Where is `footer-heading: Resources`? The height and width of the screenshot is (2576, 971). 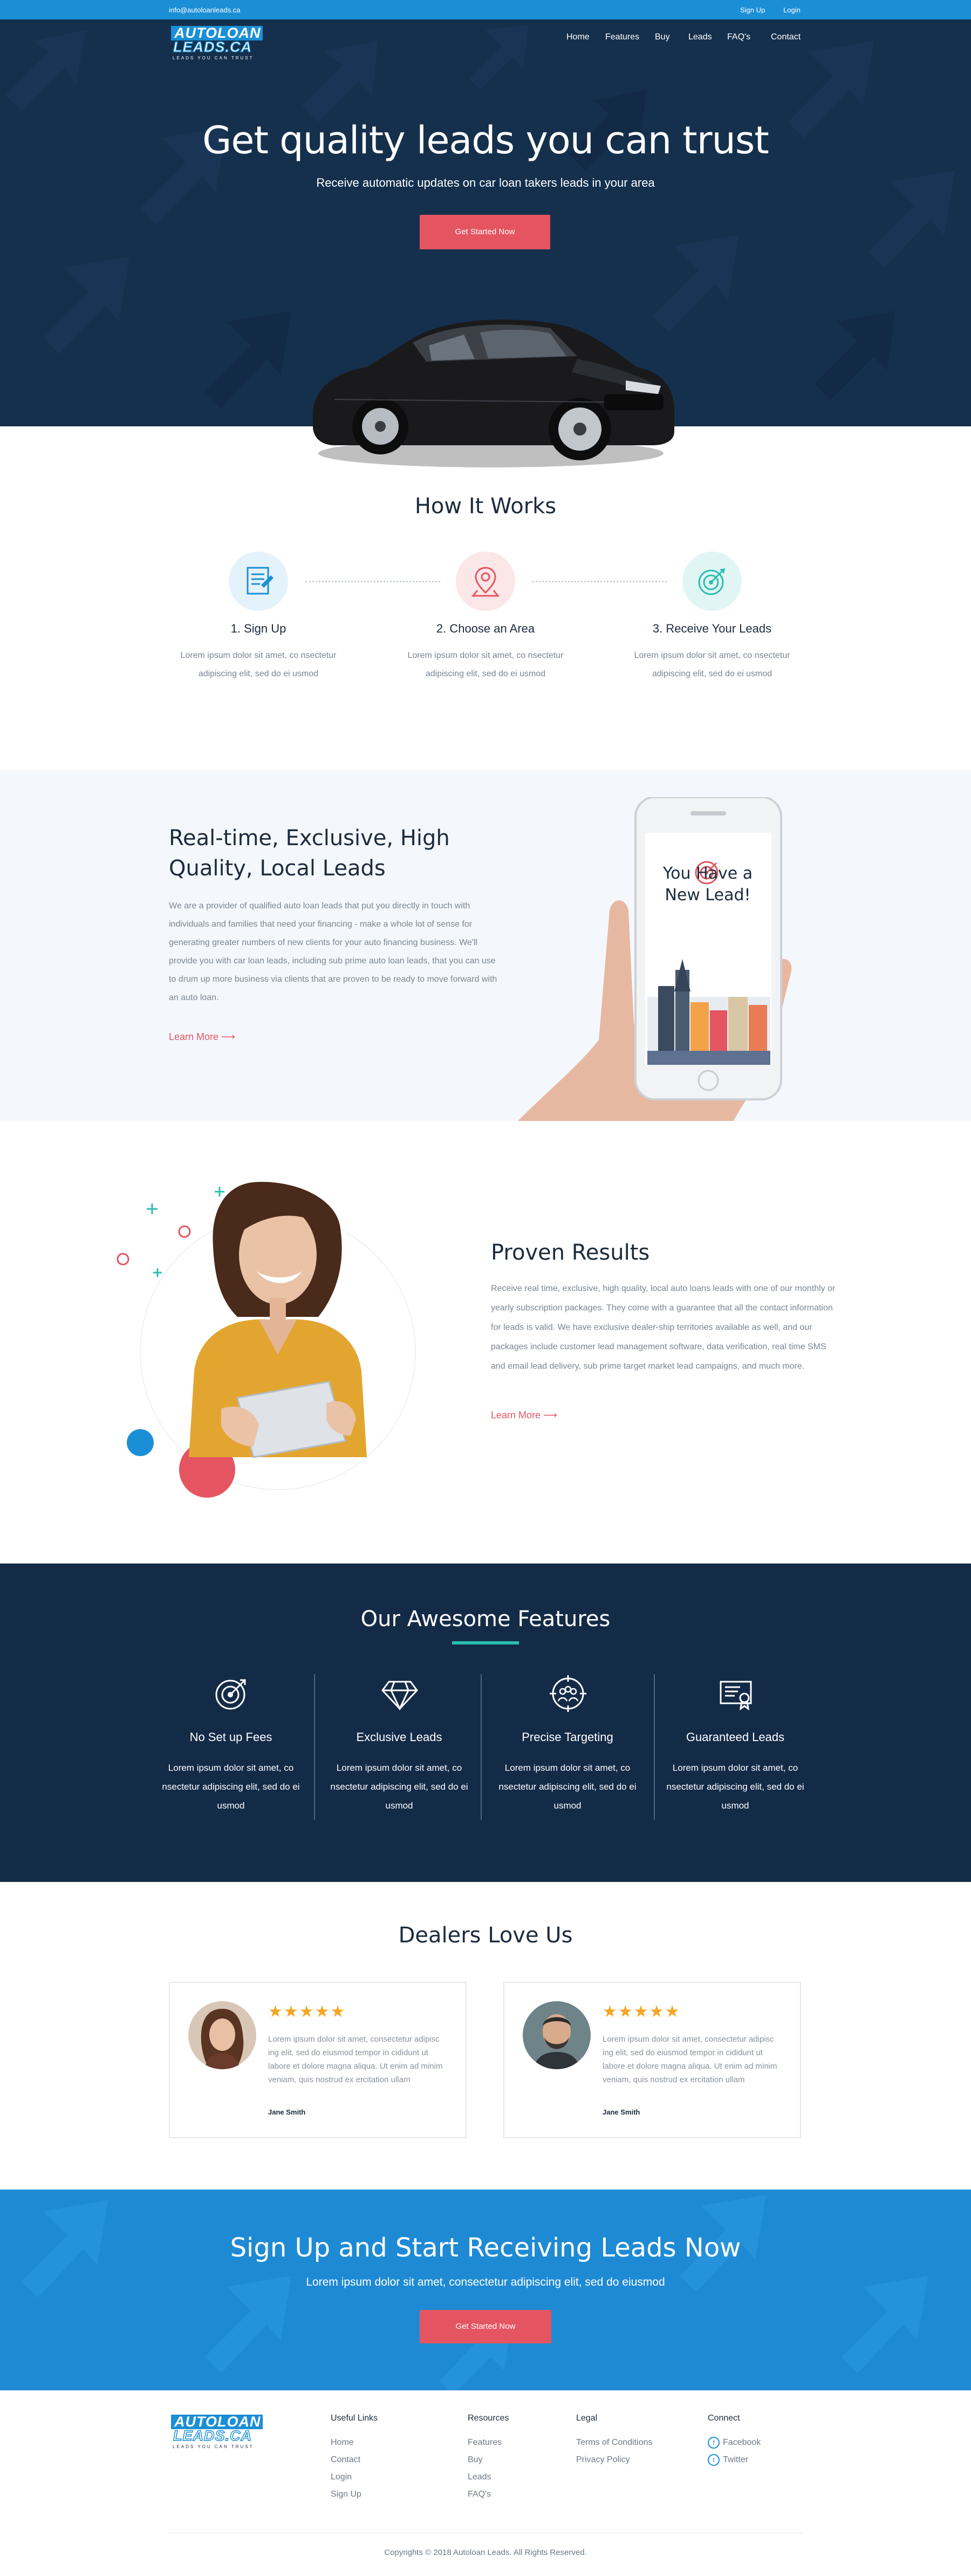 footer-heading: Resources is located at coordinates (488, 2418).